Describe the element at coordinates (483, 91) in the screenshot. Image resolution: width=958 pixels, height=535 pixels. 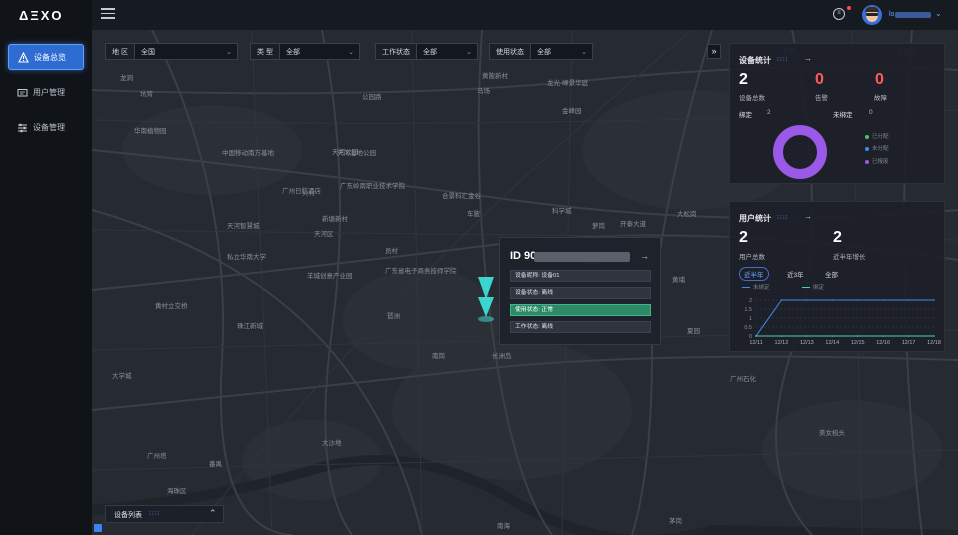
I see `map-label: 马场` at that location.